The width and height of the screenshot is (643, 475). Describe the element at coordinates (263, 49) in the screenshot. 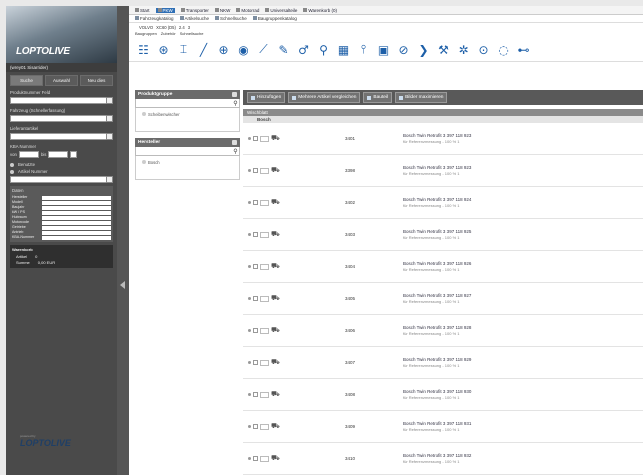

I see `exhaust-icon: ⟋` at that location.